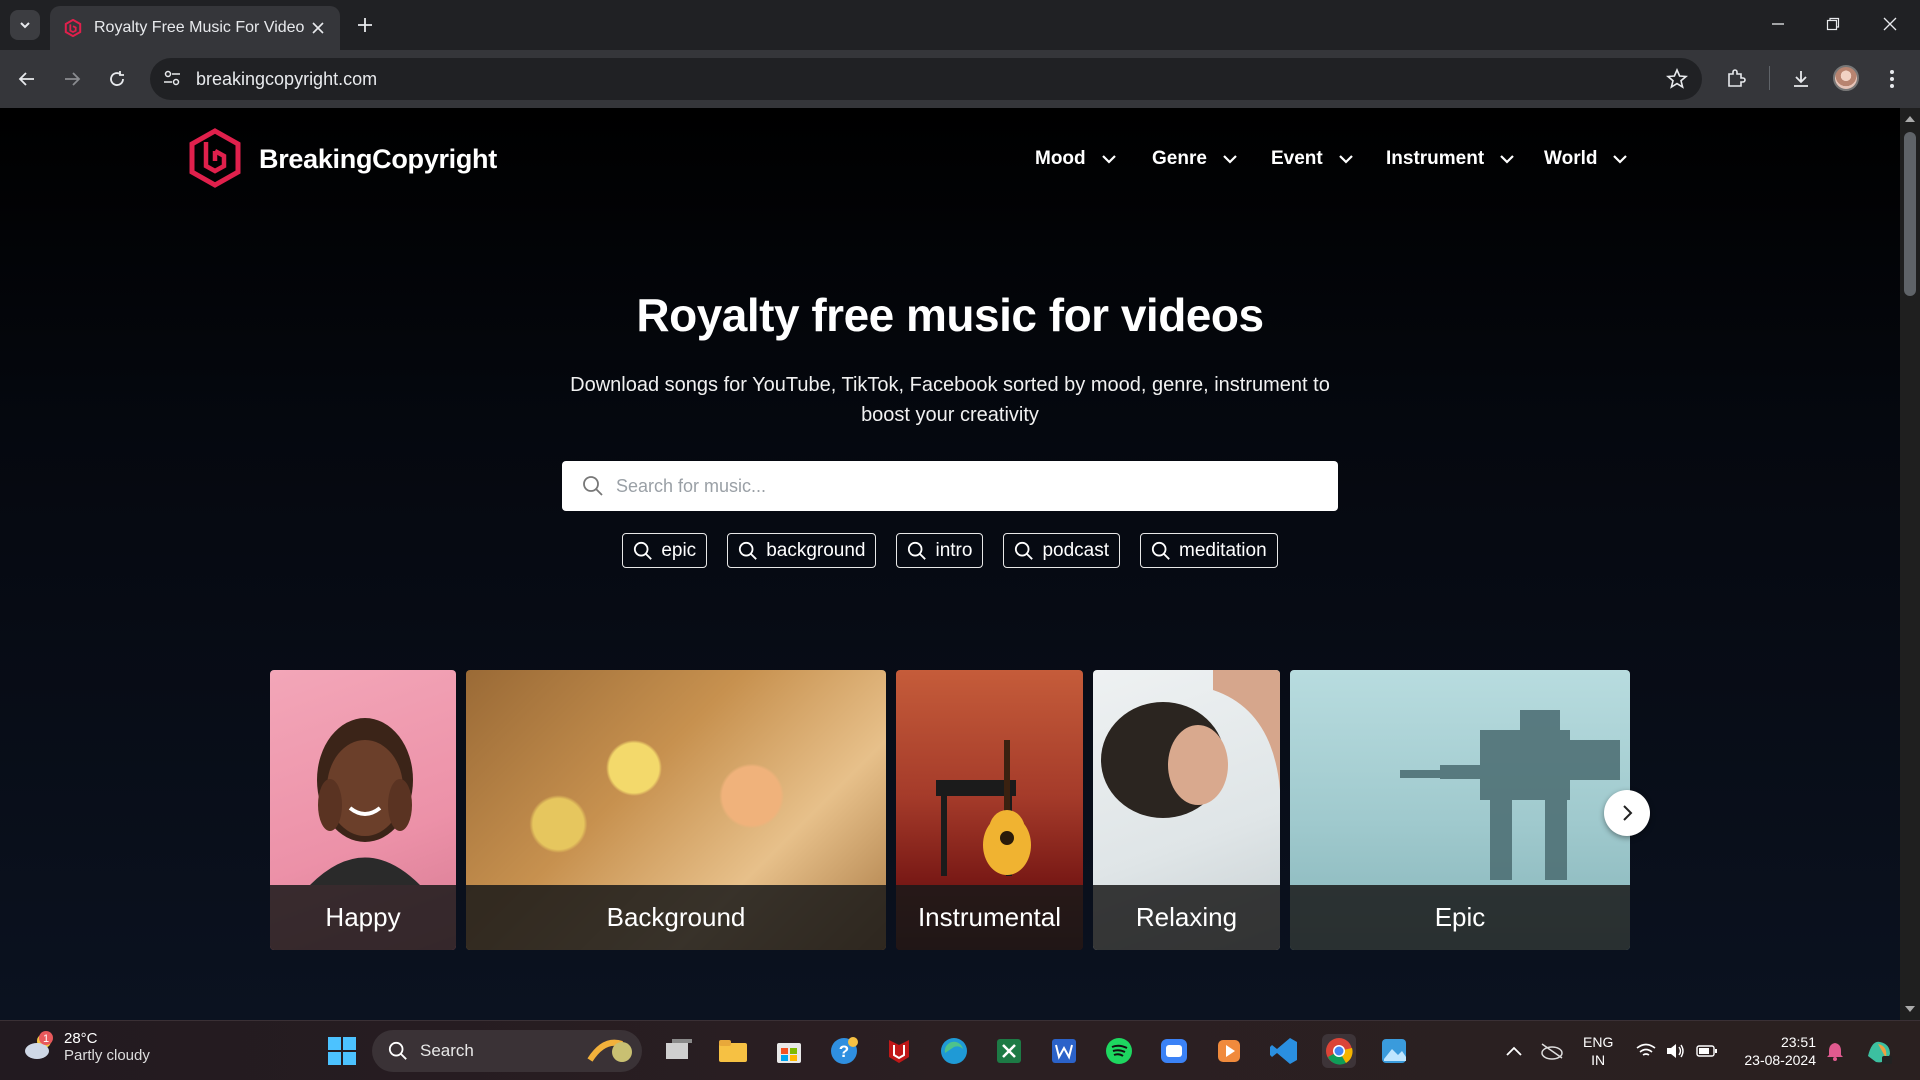 This screenshot has height=1080, width=1920. I want to click on chrome-icon, so click(1339, 1051).